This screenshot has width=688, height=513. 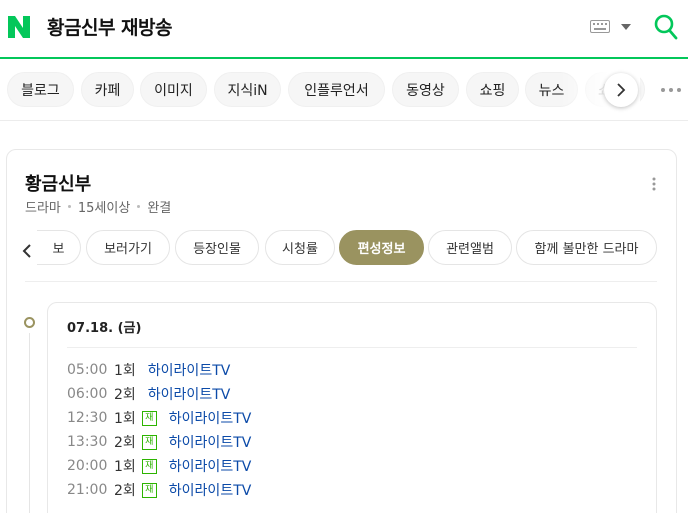 What do you see at coordinates (600, 26) in the screenshot?
I see `keyboard-icon` at bounding box center [600, 26].